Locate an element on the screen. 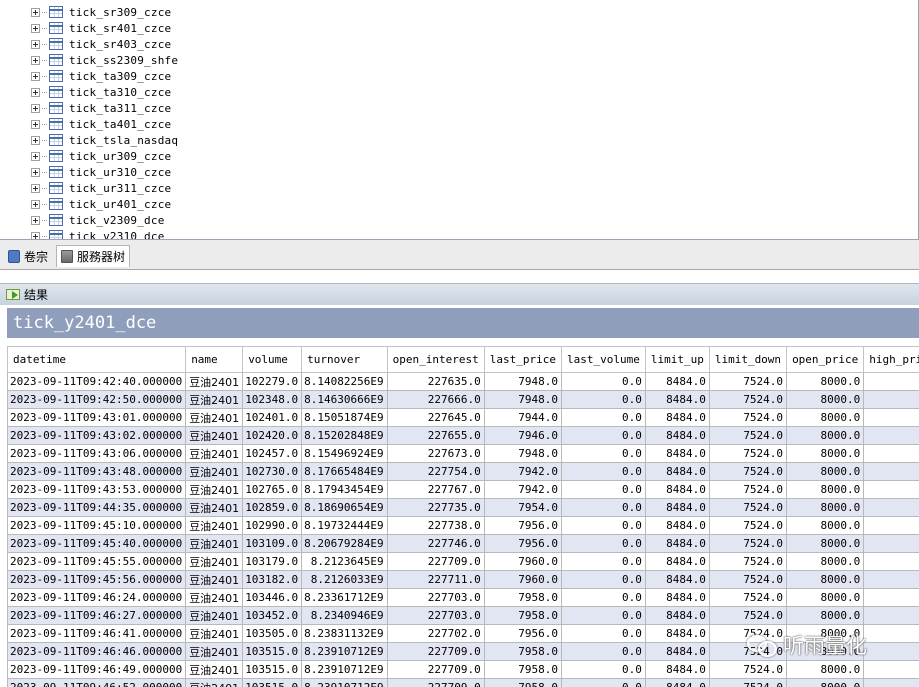  cell-turnover: 8.23910712E9 is located at coordinates (344, 651).